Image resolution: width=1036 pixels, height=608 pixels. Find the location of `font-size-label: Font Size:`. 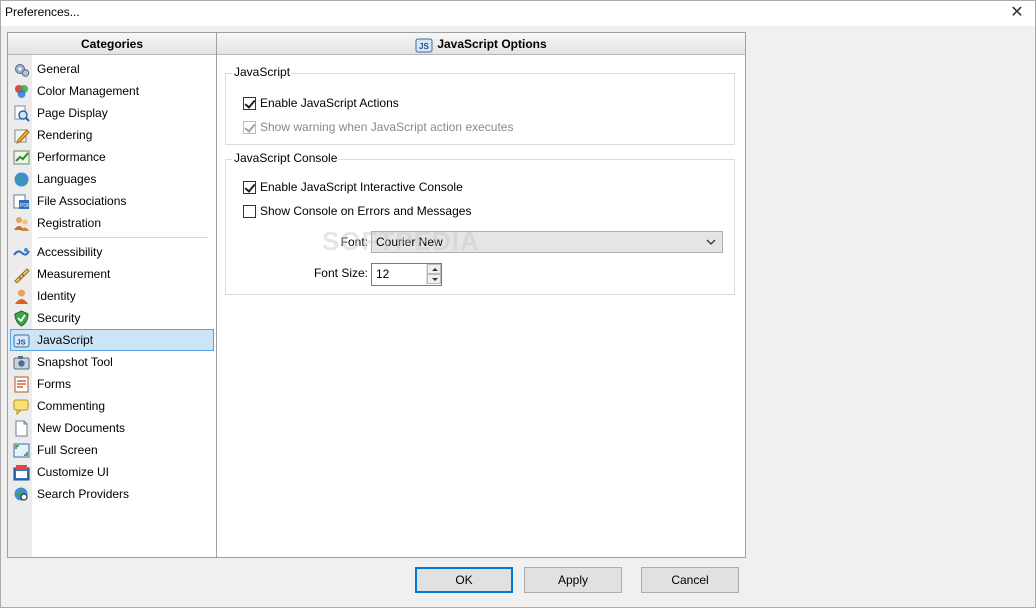

font-size-label: Font Size: is located at coordinates (340, 273).